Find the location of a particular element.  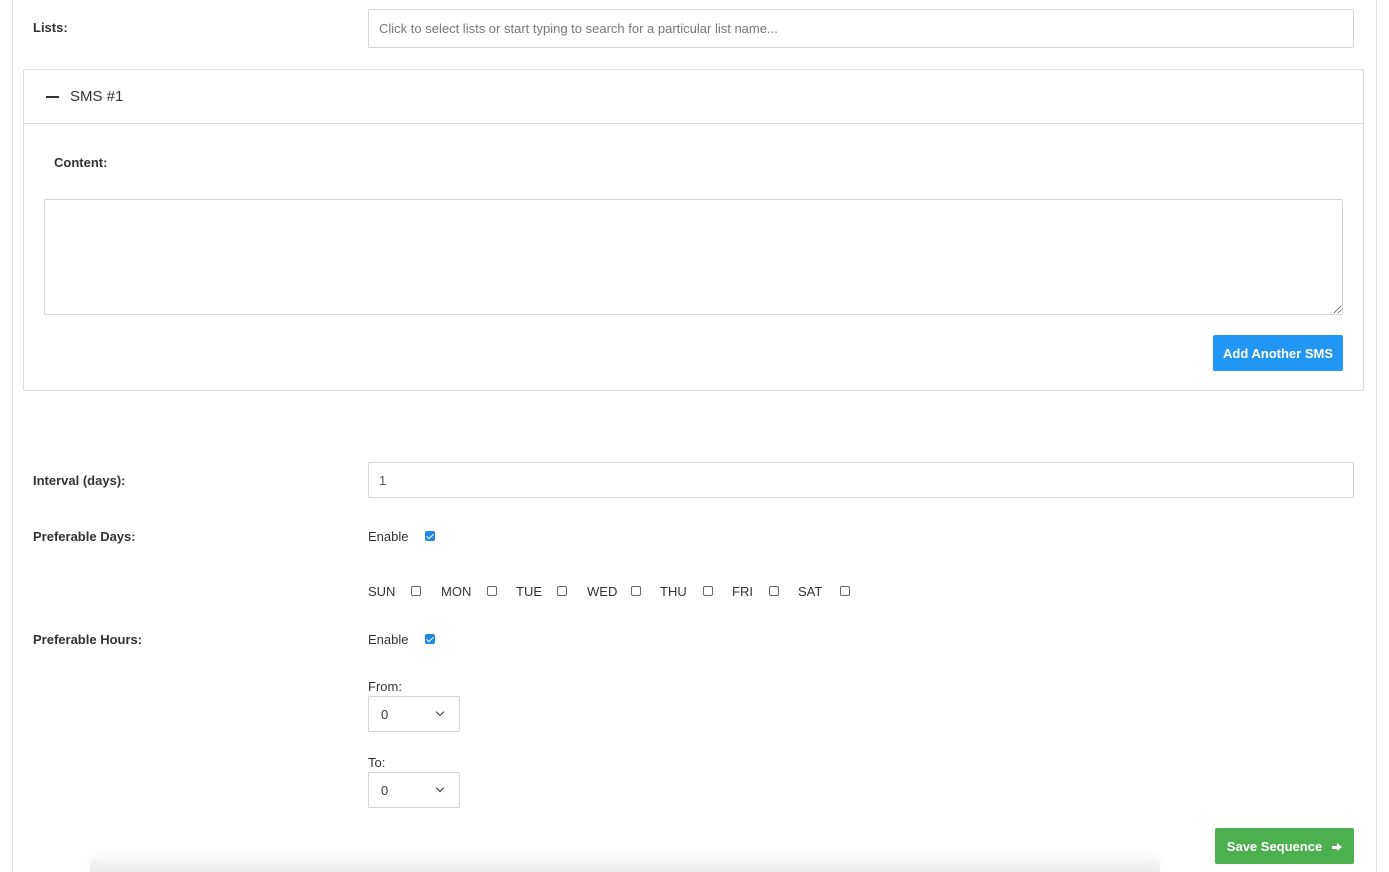

hours-enable-checkbox is located at coordinates (430, 639).